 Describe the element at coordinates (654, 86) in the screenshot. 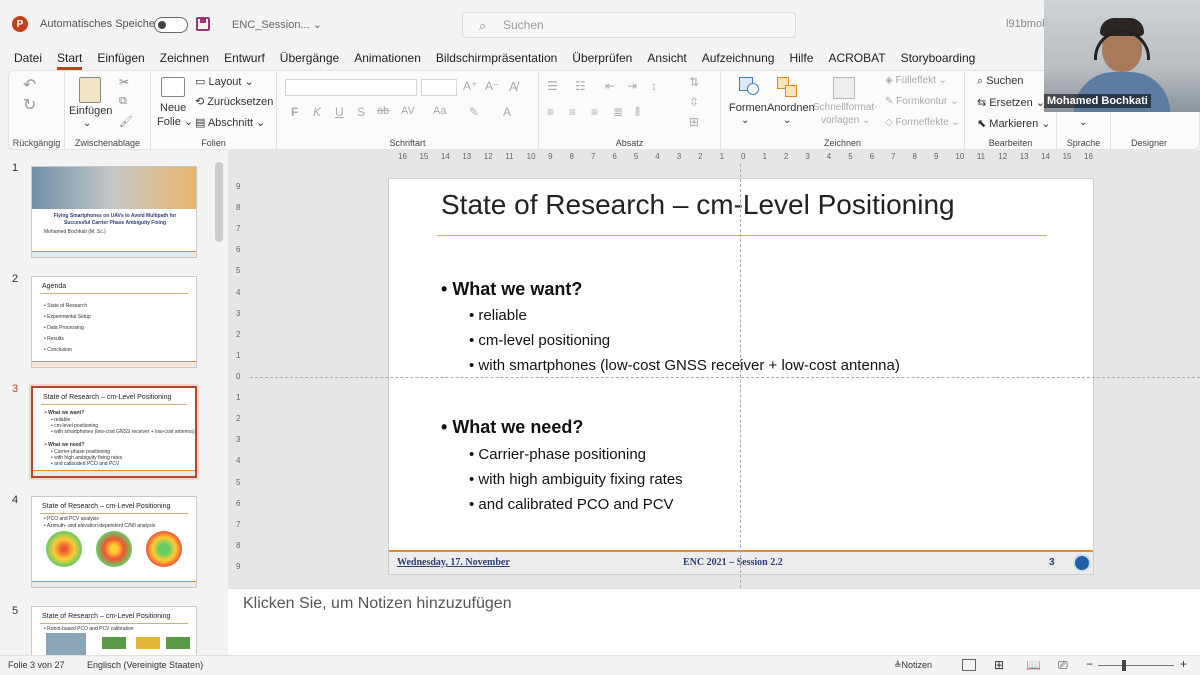

I see `line-spacing-icon: ↕` at that location.